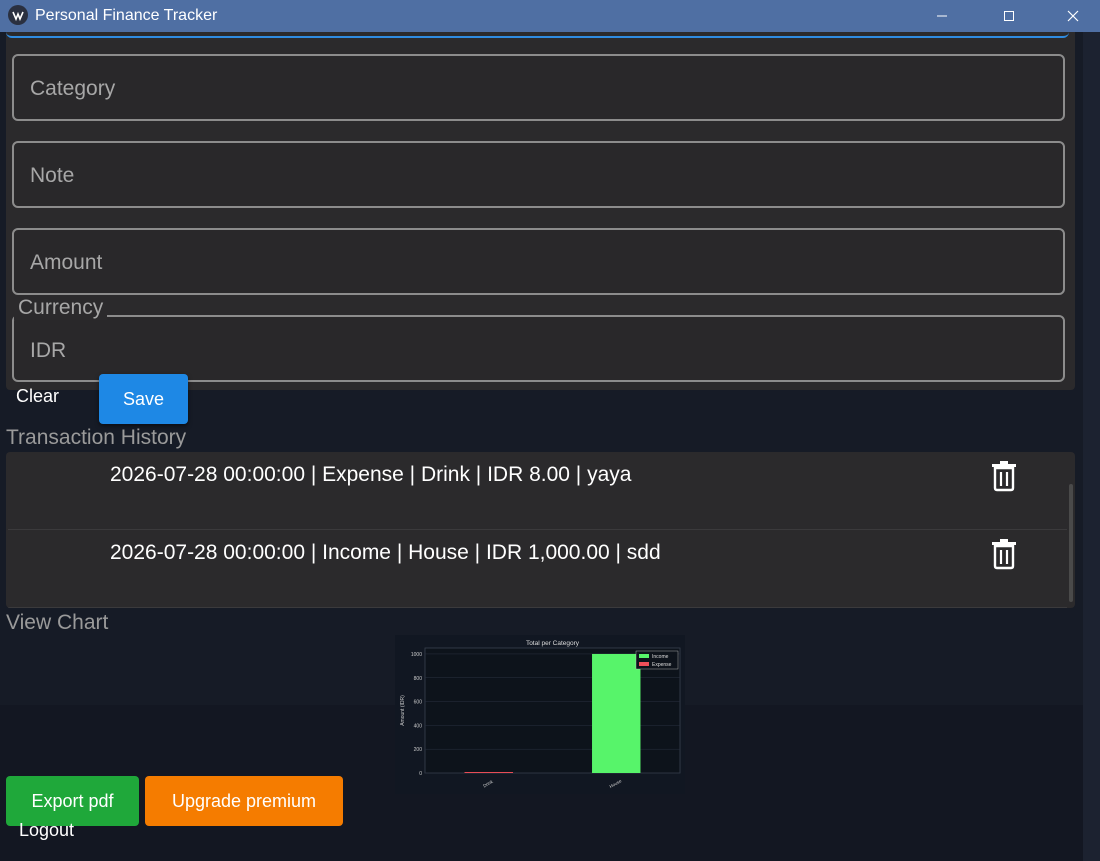  What do you see at coordinates (538, 87) in the screenshot?
I see `category-field: Category` at bounding box center [538, 87].